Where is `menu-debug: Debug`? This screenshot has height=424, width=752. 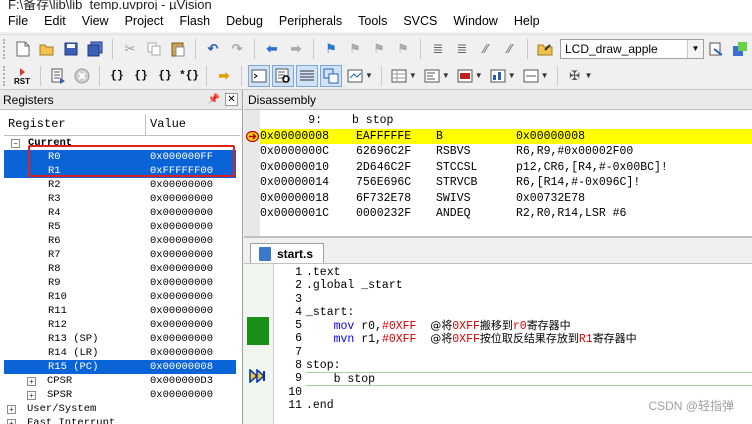
menu-debug: Debug is located at coordinates (244, 21).